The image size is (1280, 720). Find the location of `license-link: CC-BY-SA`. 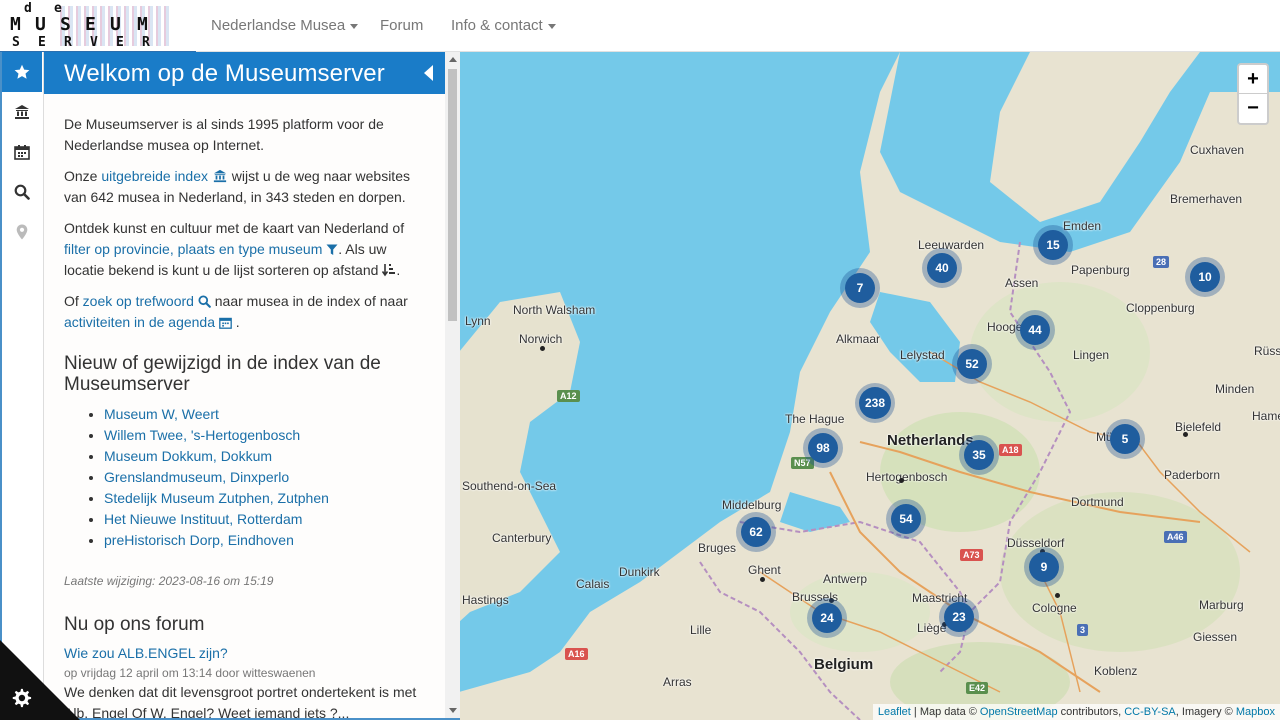

license-link: CC-BY-SA is located at coordinates (1150, 712).